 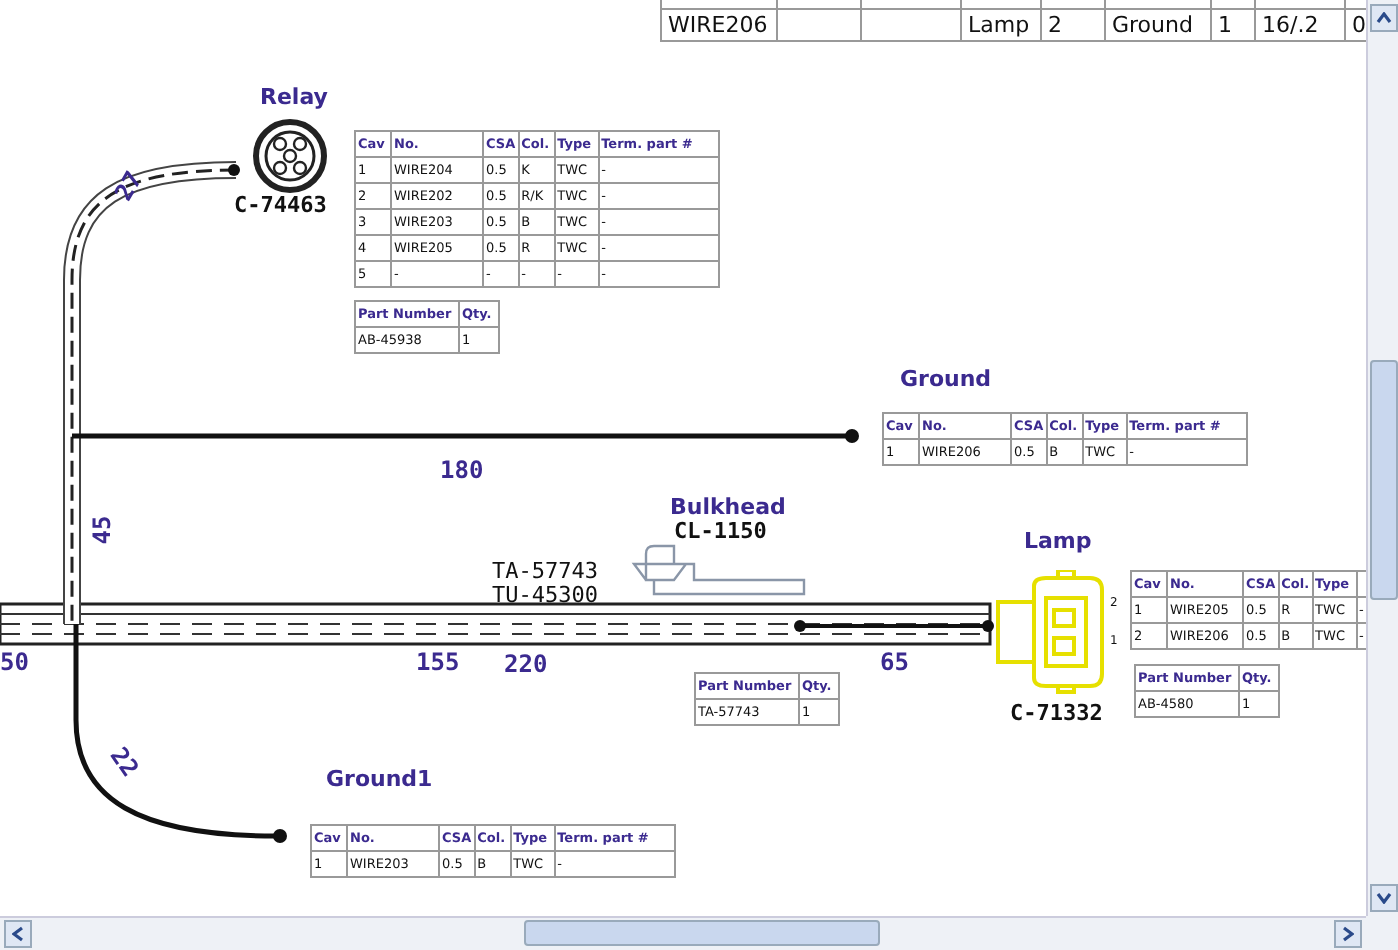 I want to click on scroll-left-button, so click(x=18, y=934).